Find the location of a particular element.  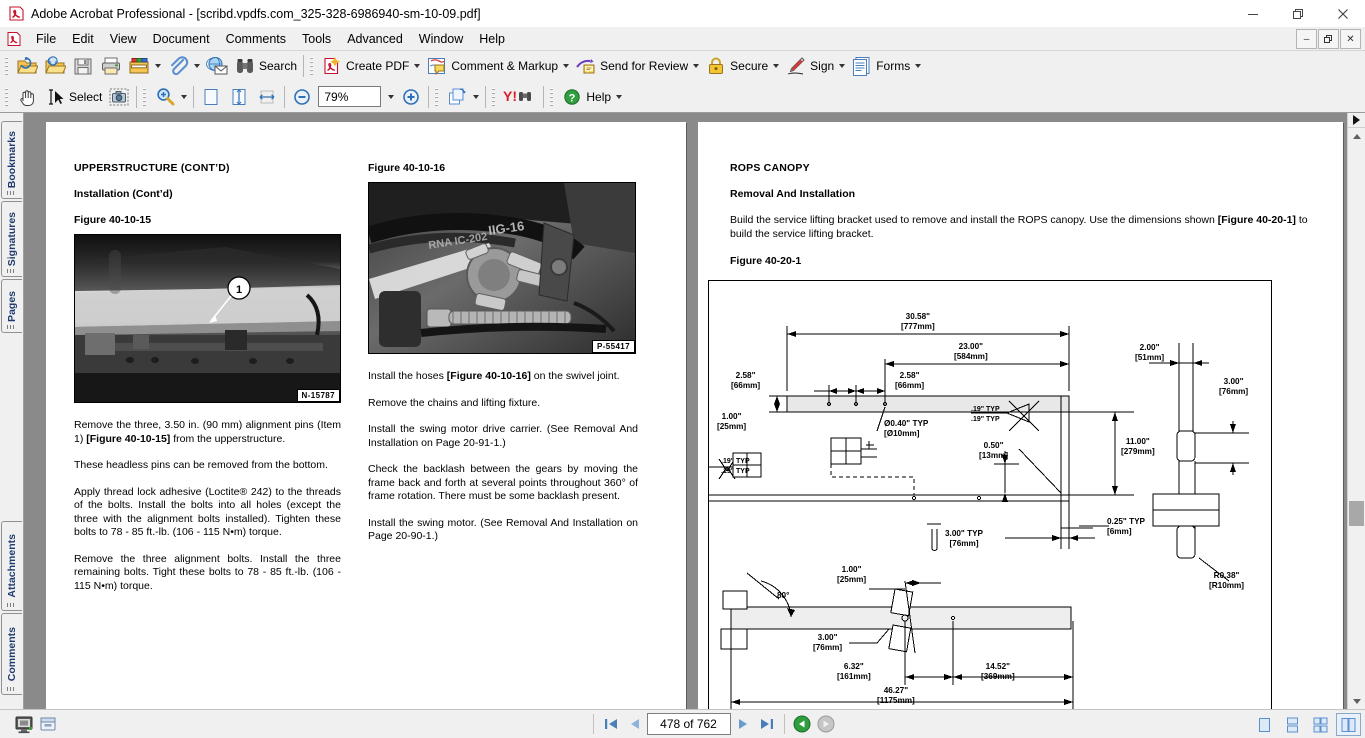

continuous-view-button is located at coordinates (1292, 724).